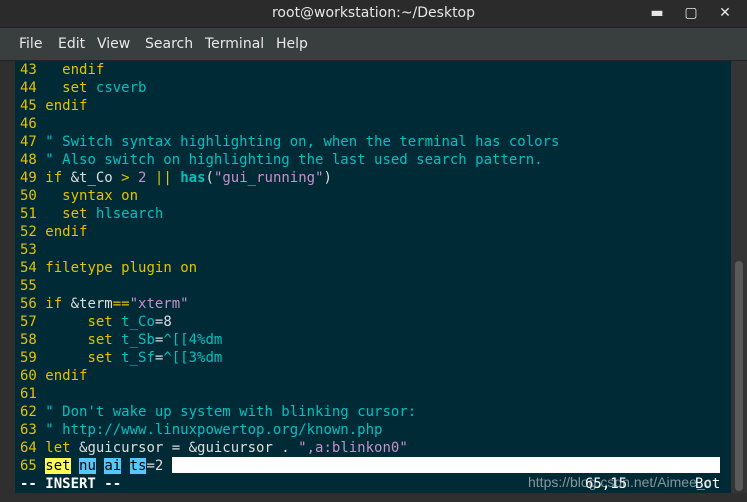 This screenshot has width=747, height=502. What do you see at coordinates (71, 44) in the screenshot?
I see `menu-edit: Edit` at bounding box center [71, 44].